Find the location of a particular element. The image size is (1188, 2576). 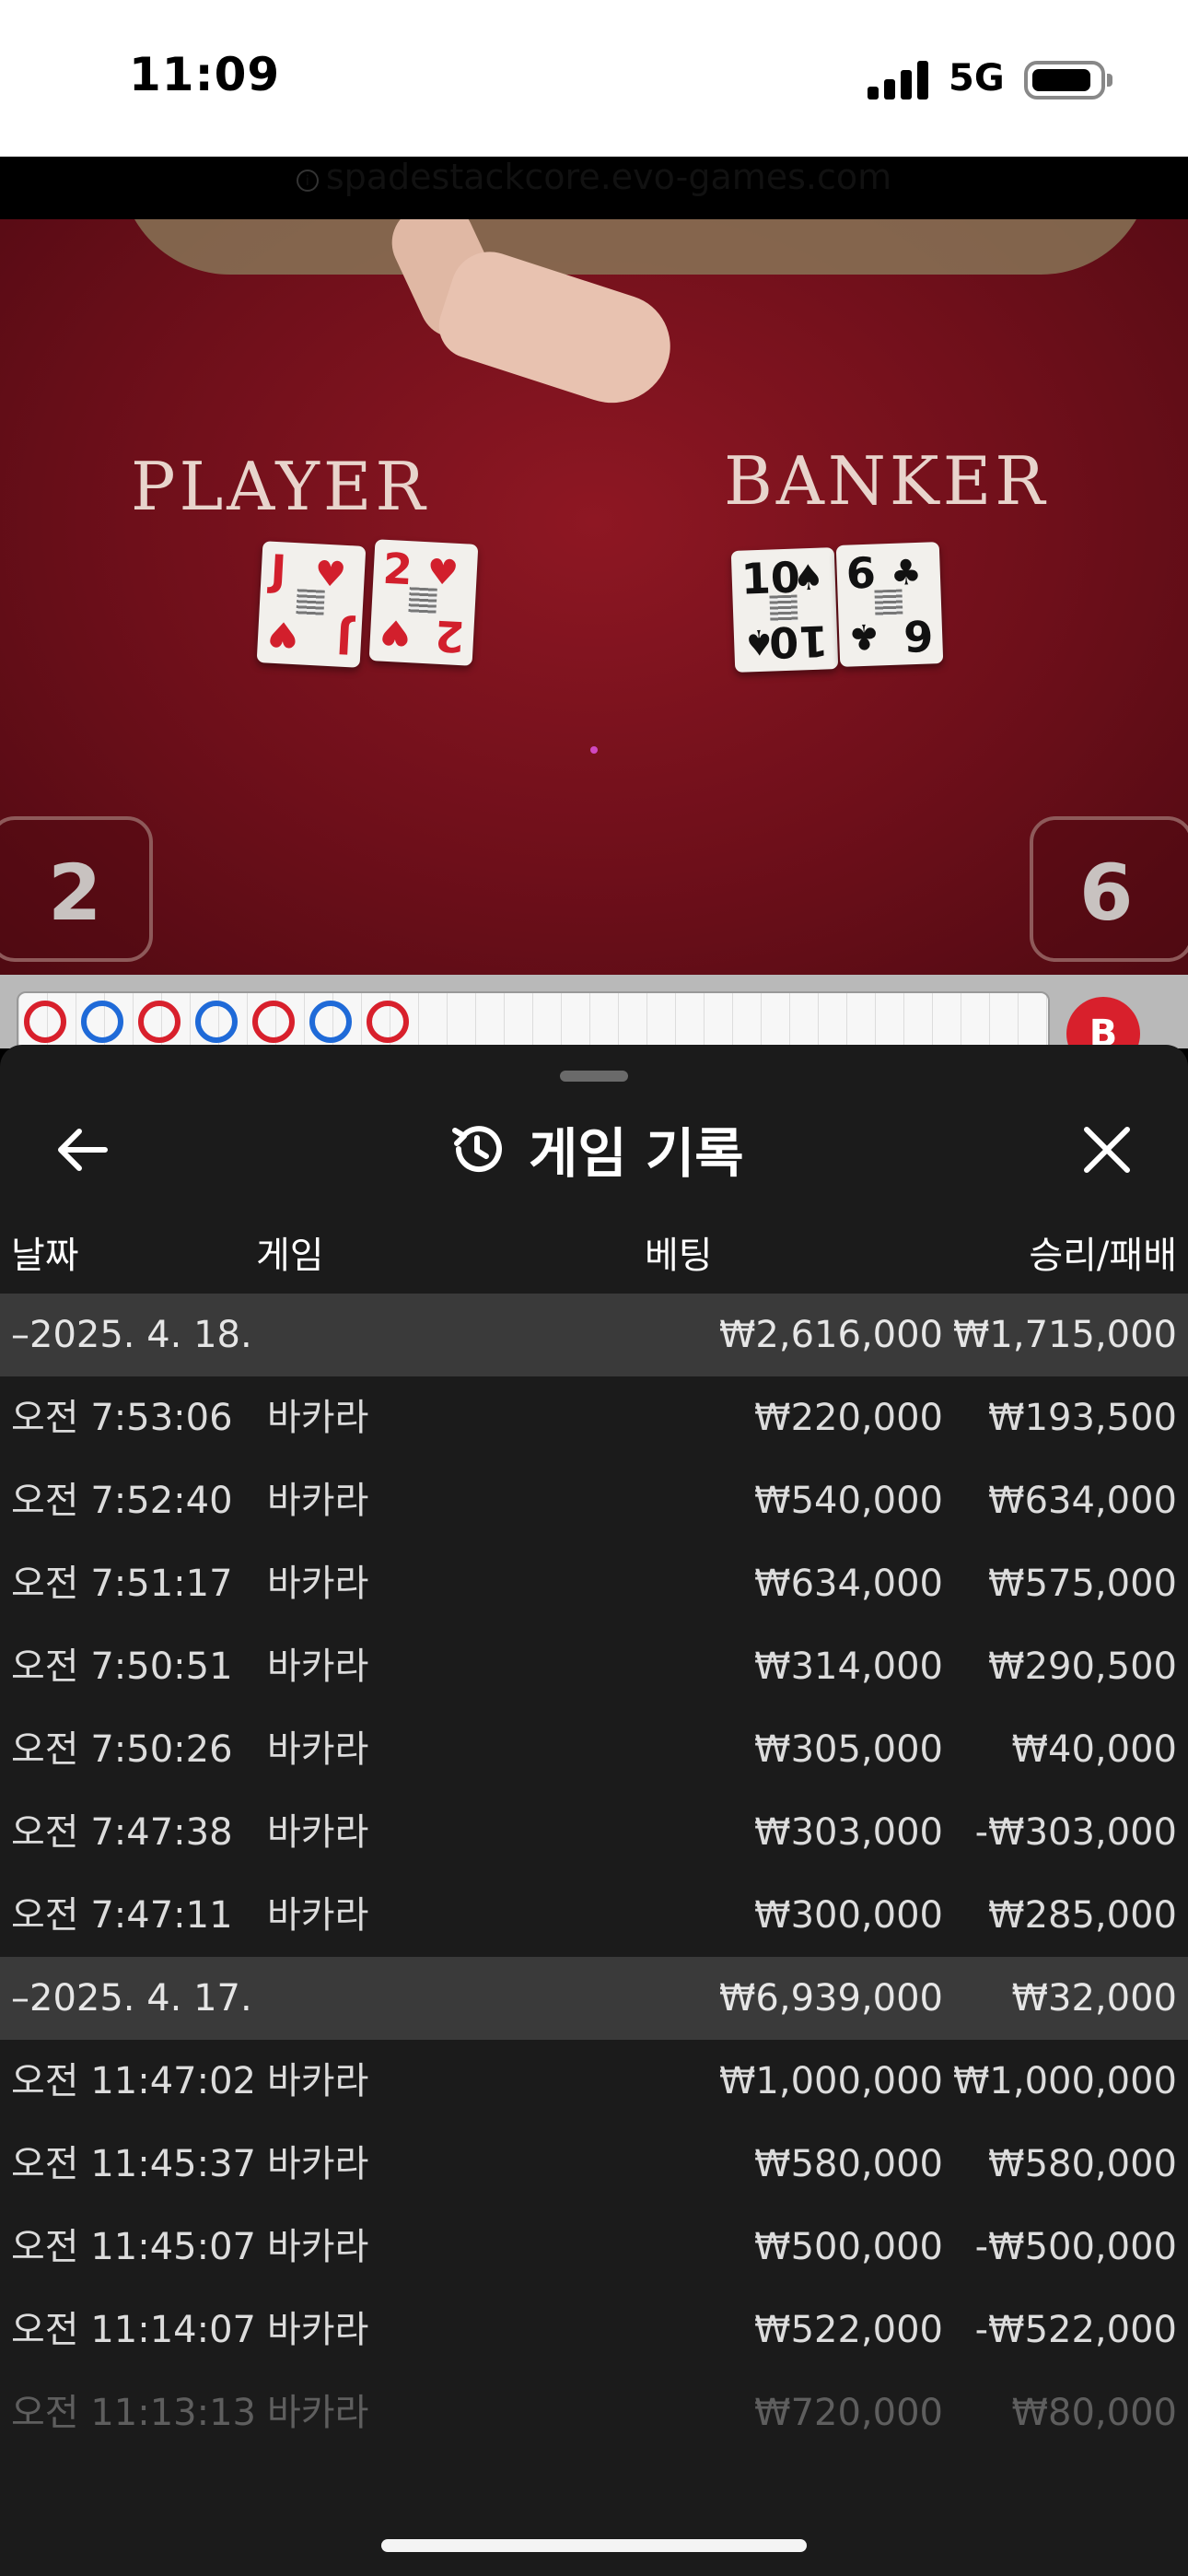

player-label: PLAYER is located at coordinates (280, 486).